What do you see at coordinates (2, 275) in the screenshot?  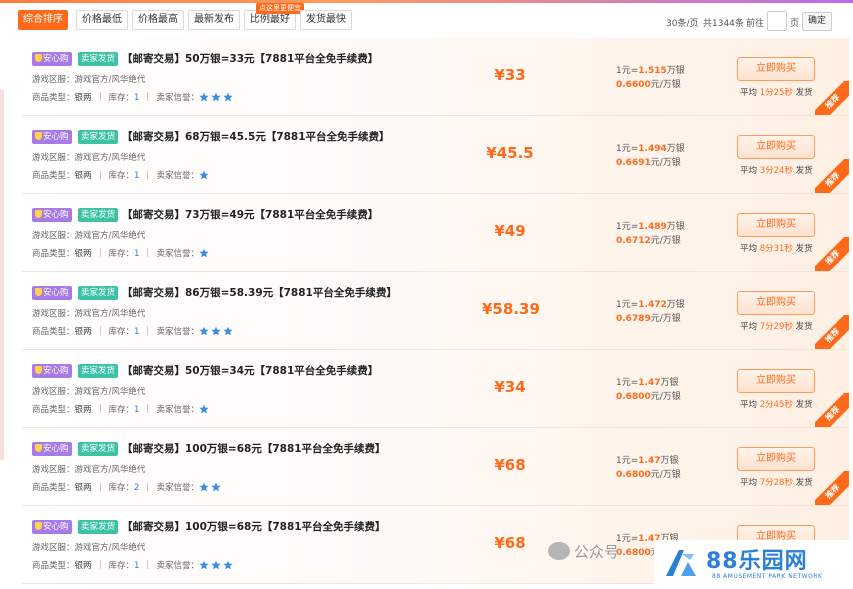 I see `left-edge-strip` at bounding box center [2, 275].